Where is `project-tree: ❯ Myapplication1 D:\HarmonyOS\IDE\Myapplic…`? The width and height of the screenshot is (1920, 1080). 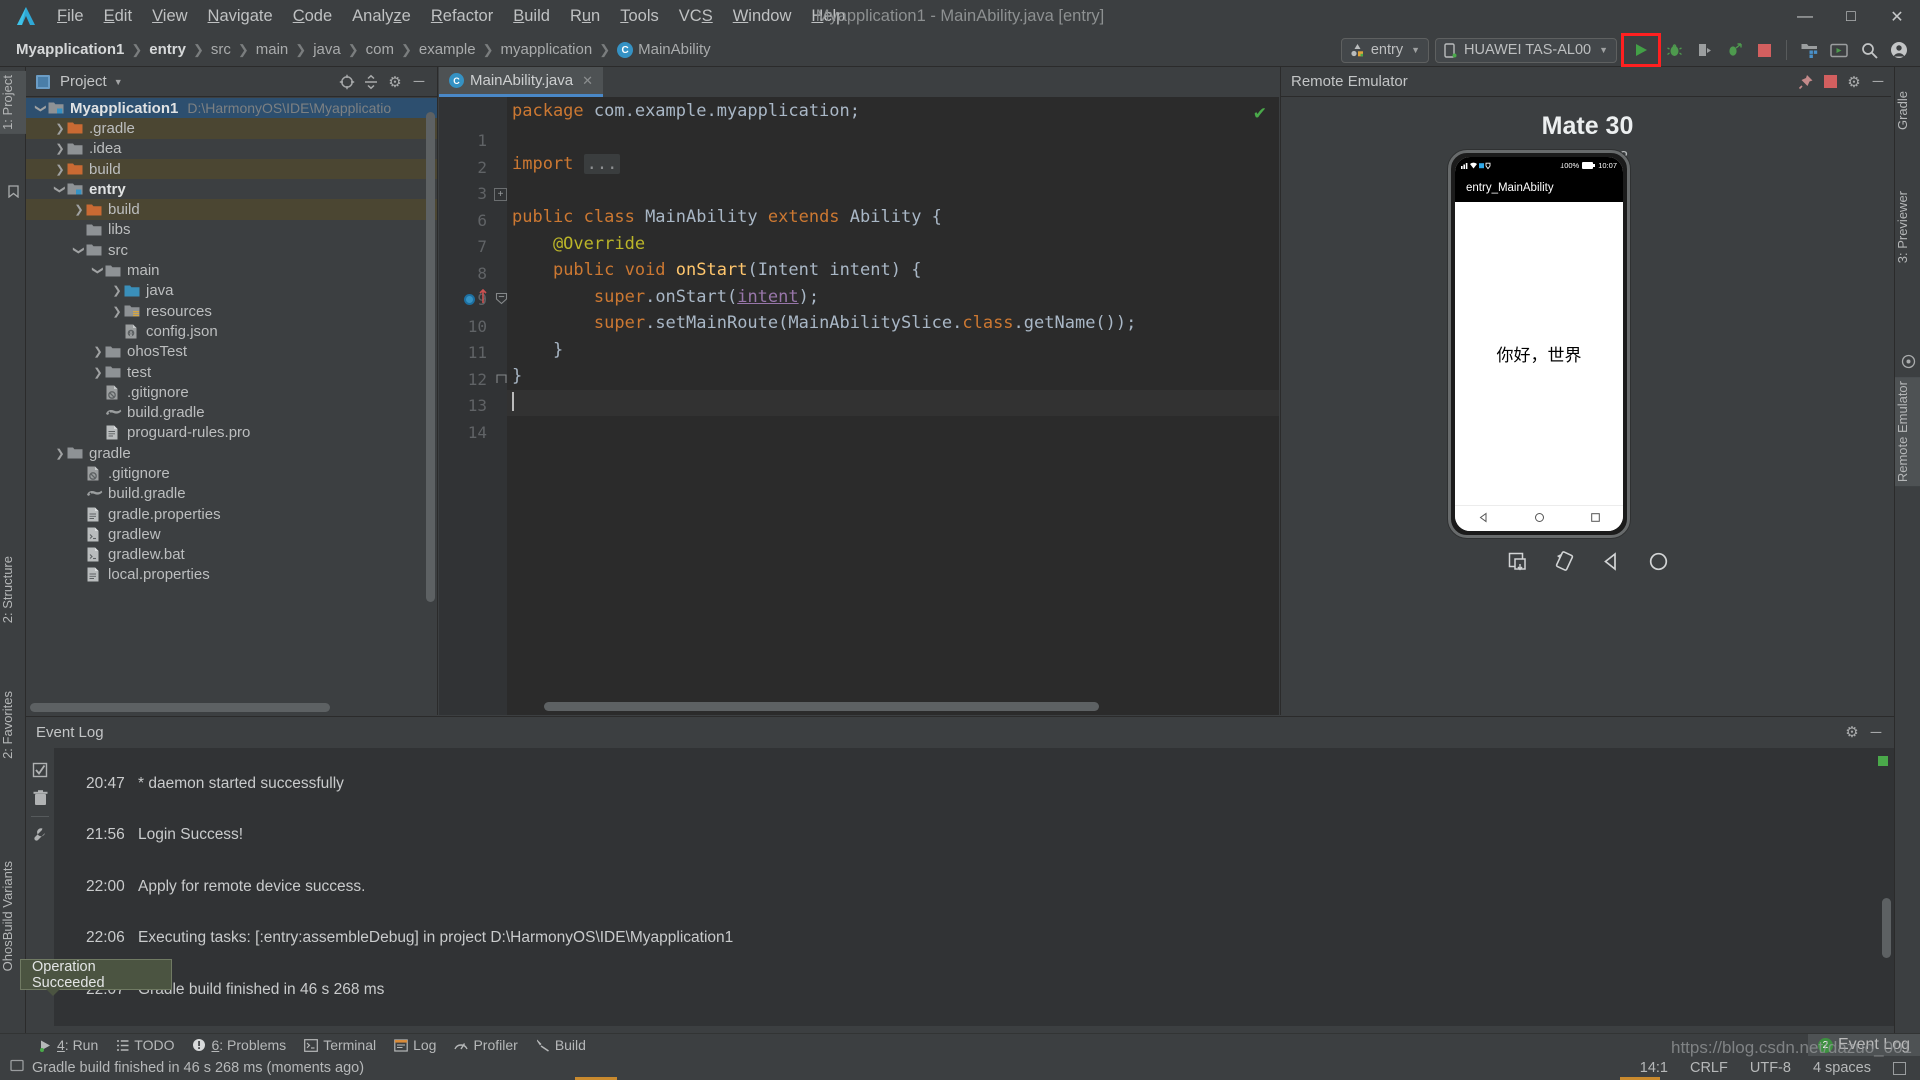 project-tree: ❯ Myapplication1 D:\HarmonyOS\IDE\Myapplic… is located at coordinates (231, 399).